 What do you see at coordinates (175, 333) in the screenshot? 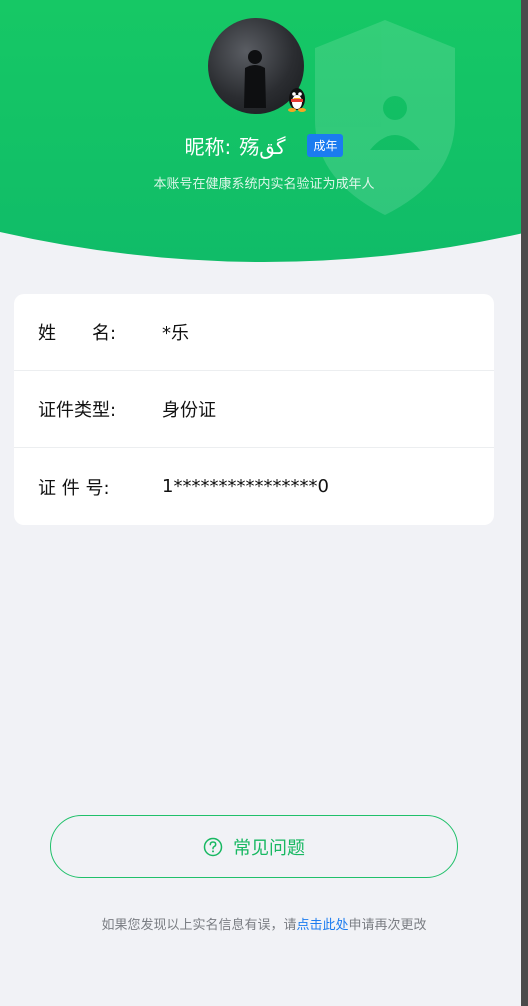
I see `name-value: *乐` at bounding box center [175, 333].